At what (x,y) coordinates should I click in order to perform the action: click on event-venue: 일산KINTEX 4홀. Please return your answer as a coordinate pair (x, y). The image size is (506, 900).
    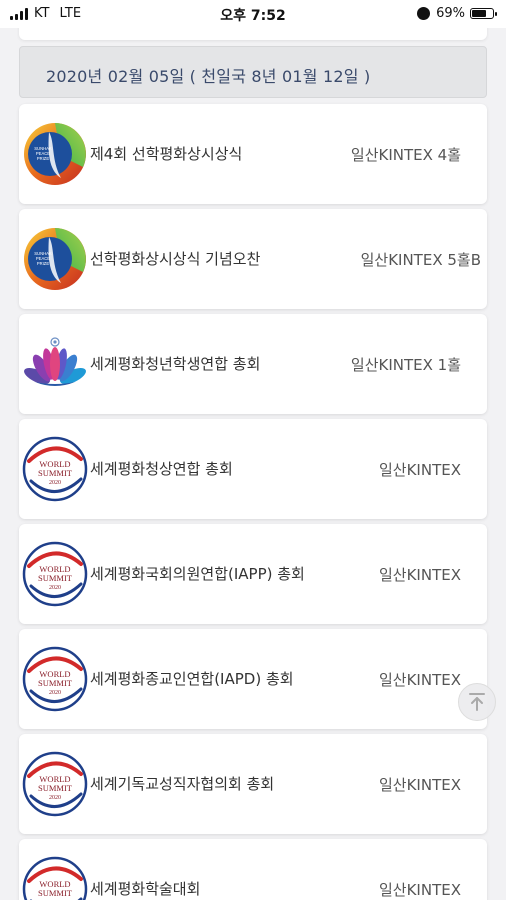
    Looking at the image, I should click on (405, 154).